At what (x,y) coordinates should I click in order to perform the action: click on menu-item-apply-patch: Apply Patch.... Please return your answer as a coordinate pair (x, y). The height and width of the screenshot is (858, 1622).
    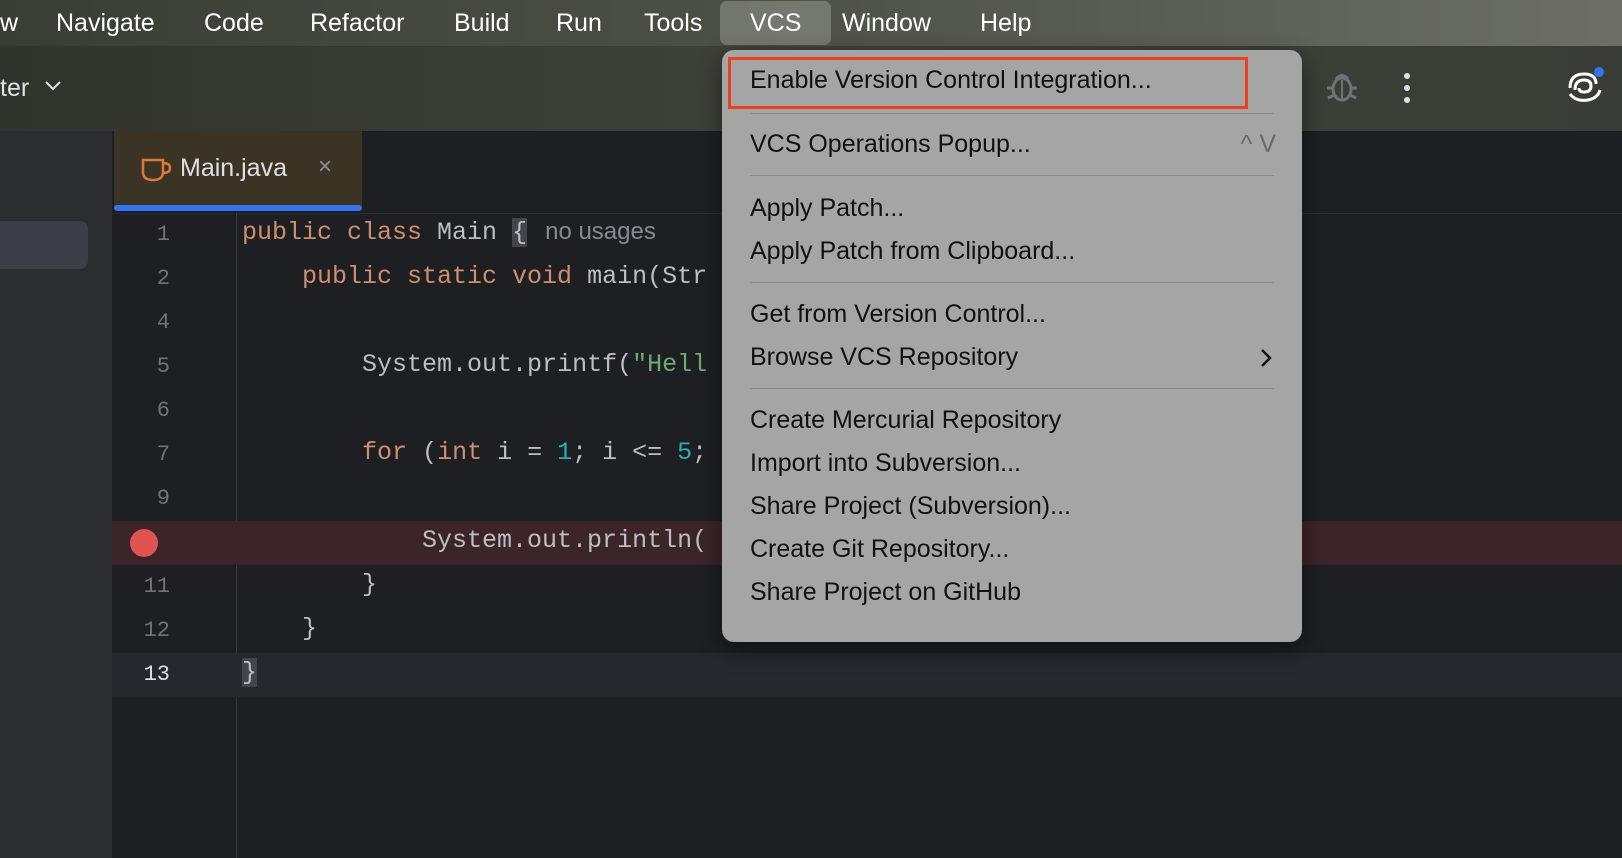
    Looking at the image, I should click on (827, 208).